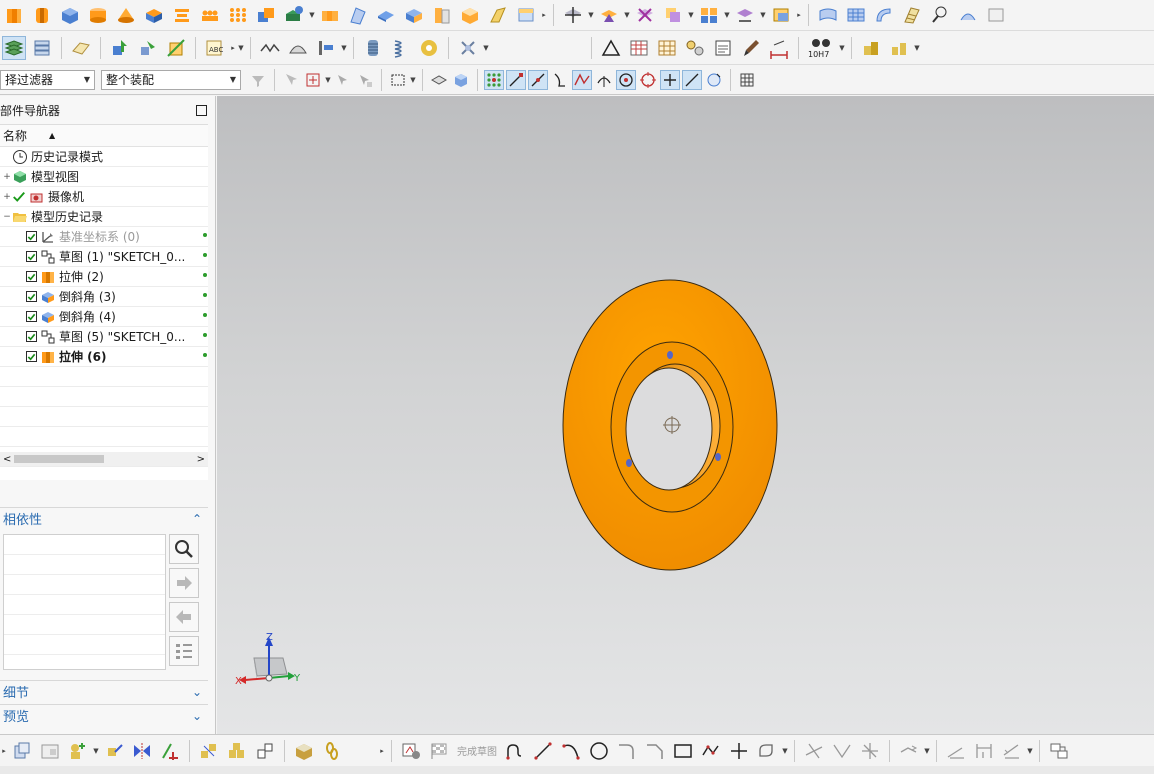 Image resolution: width=1154 pixels, height=774 pixels. What do you see at coordinates (104, 197) in the screenshot?
I see `tree-node: + 摄像机` at bounding box center [104, 197].